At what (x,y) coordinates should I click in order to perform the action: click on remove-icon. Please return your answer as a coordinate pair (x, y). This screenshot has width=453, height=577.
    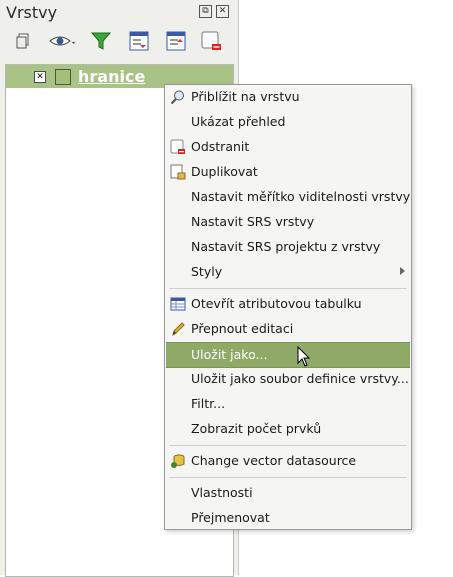
    Looking at the image, I should click on (178, 147).